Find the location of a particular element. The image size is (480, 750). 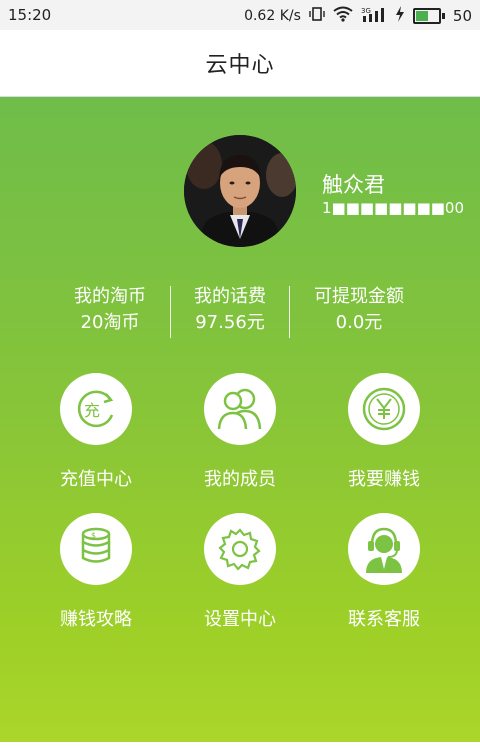

cell-signal-icon: 3G is located at coordinates (374, 16).